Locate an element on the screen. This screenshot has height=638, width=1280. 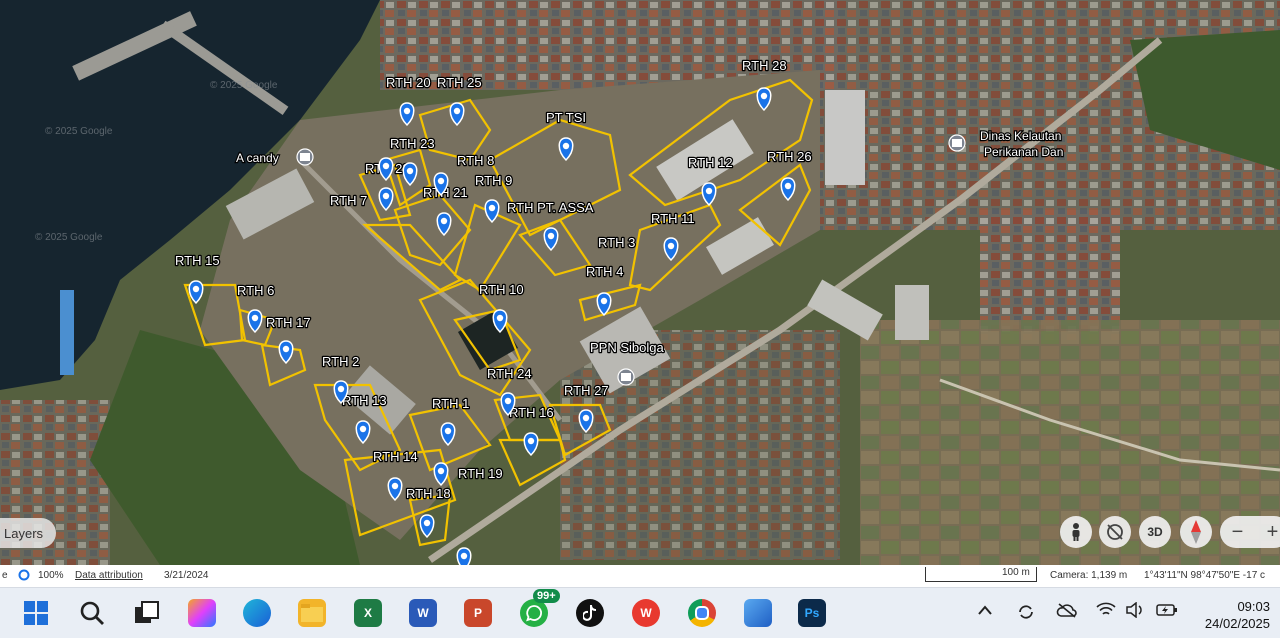
wifi-icon is located at coordinates (1106, 612).